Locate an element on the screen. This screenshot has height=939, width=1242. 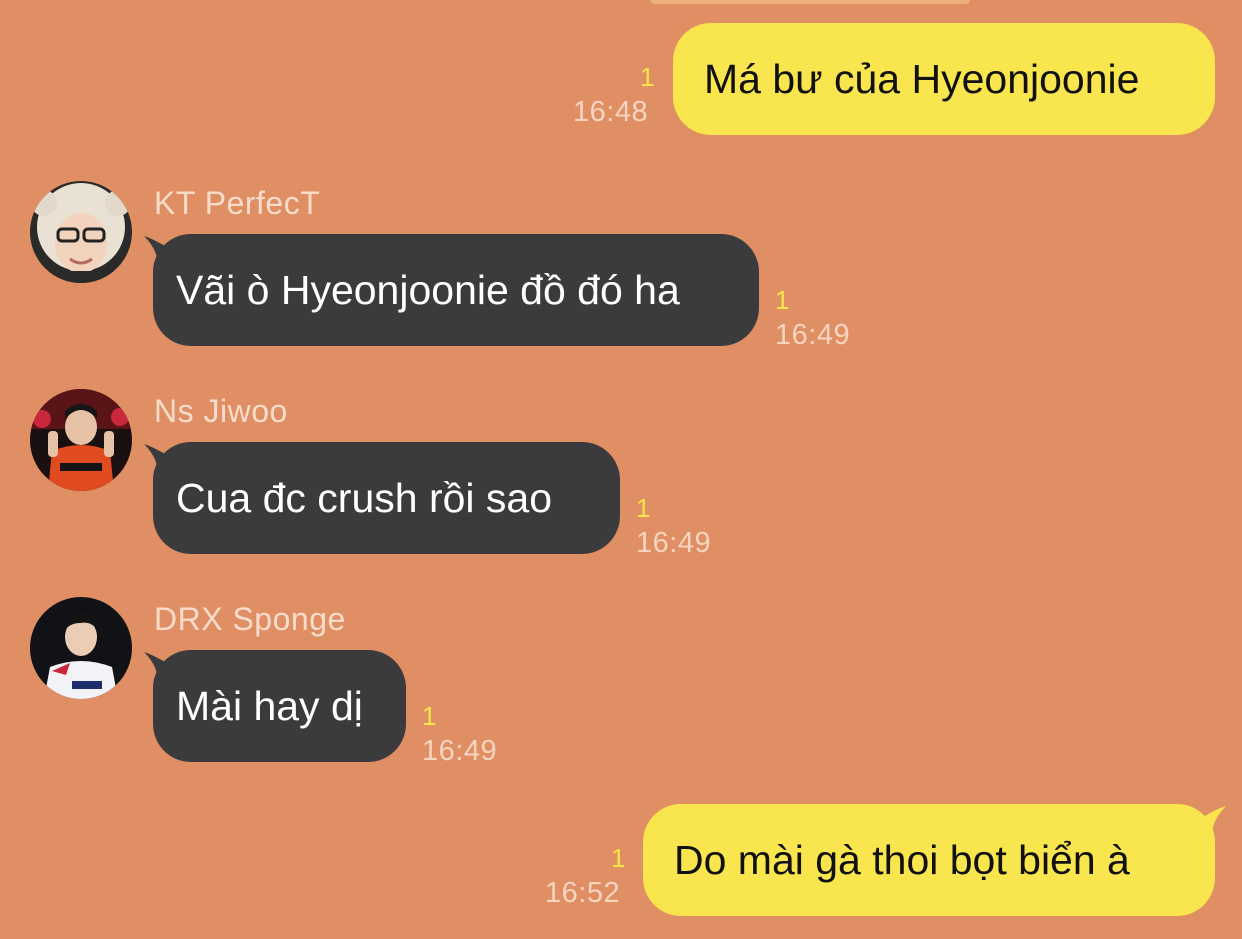
message-text: Cua đc crush rồi sao is located at coordinates (364, 497).